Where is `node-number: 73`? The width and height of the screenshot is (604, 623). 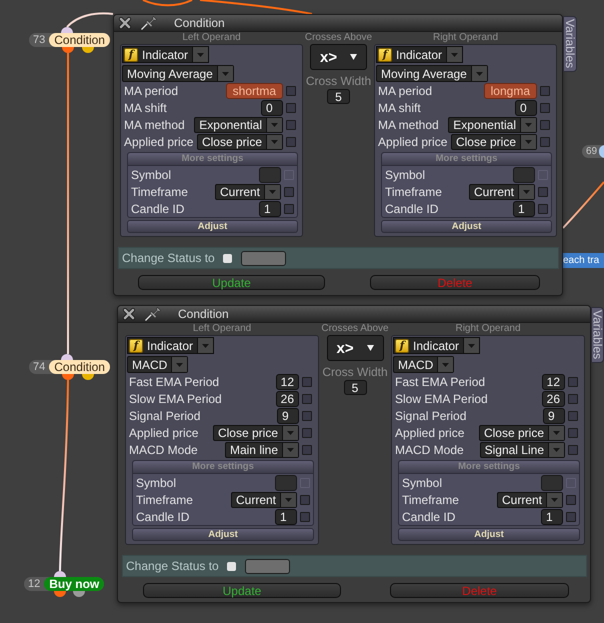
node-number: 73 is located at coordinates (39, 40).